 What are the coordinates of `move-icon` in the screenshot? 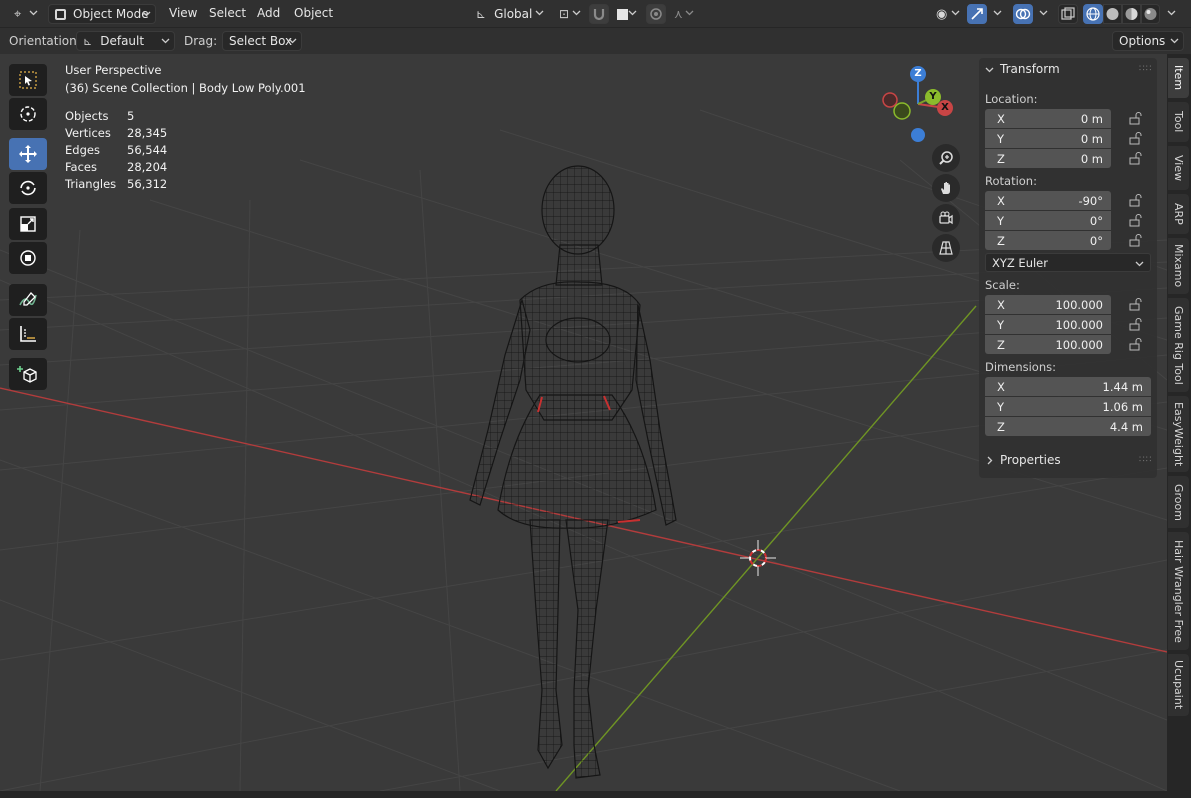 It's located at (28, 154).